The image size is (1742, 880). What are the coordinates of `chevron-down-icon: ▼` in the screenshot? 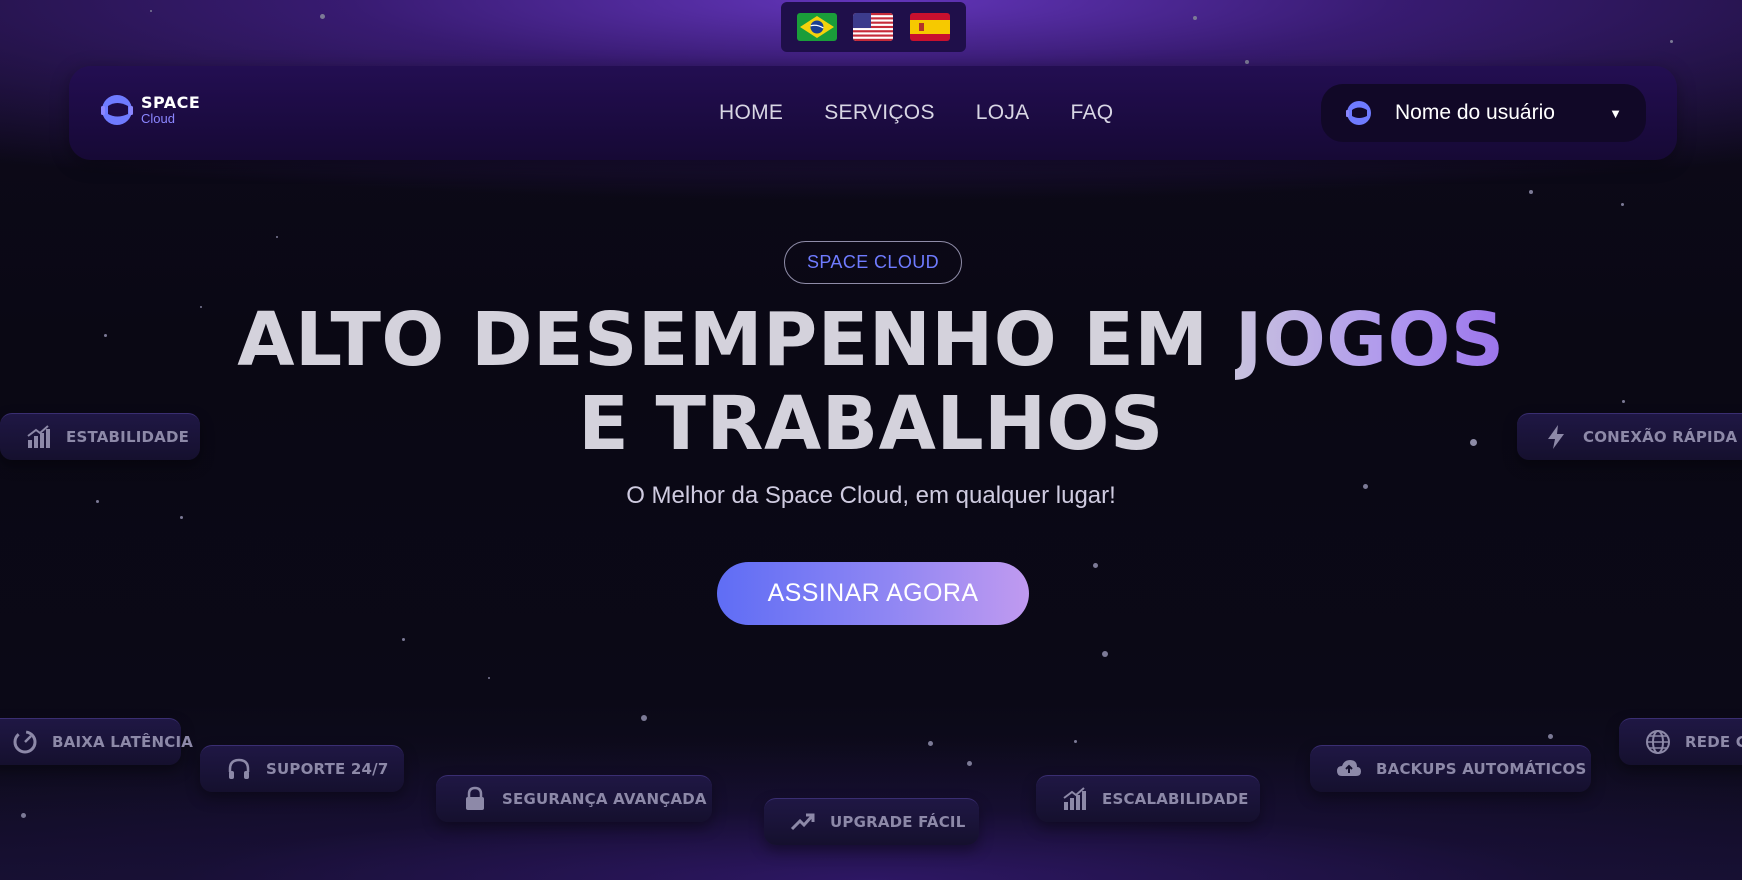 It's located at (1615, 113).